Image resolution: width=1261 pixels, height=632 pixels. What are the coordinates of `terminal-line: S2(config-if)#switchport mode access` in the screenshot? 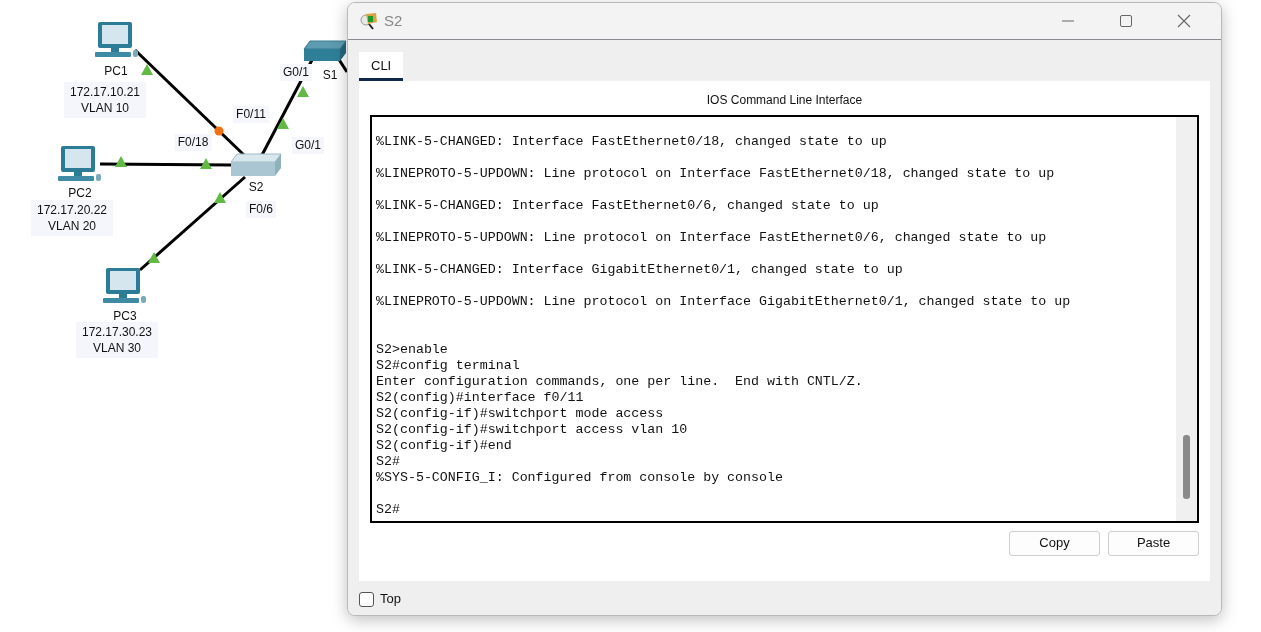 It's located at (520, 413).